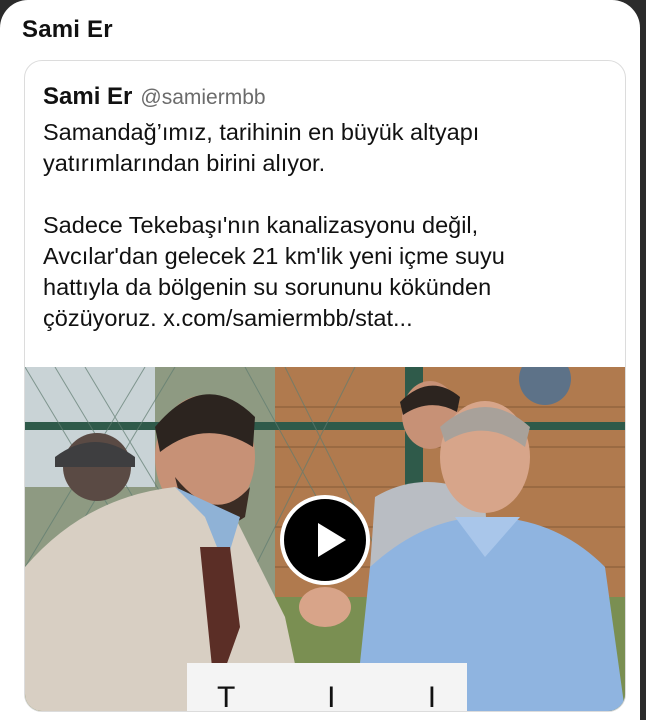 The image size is (646, 720). What do you see at coordinates (87, 97) in the screenshot?
I see `author-name: Sami Er` at bounding box center [87, 97].